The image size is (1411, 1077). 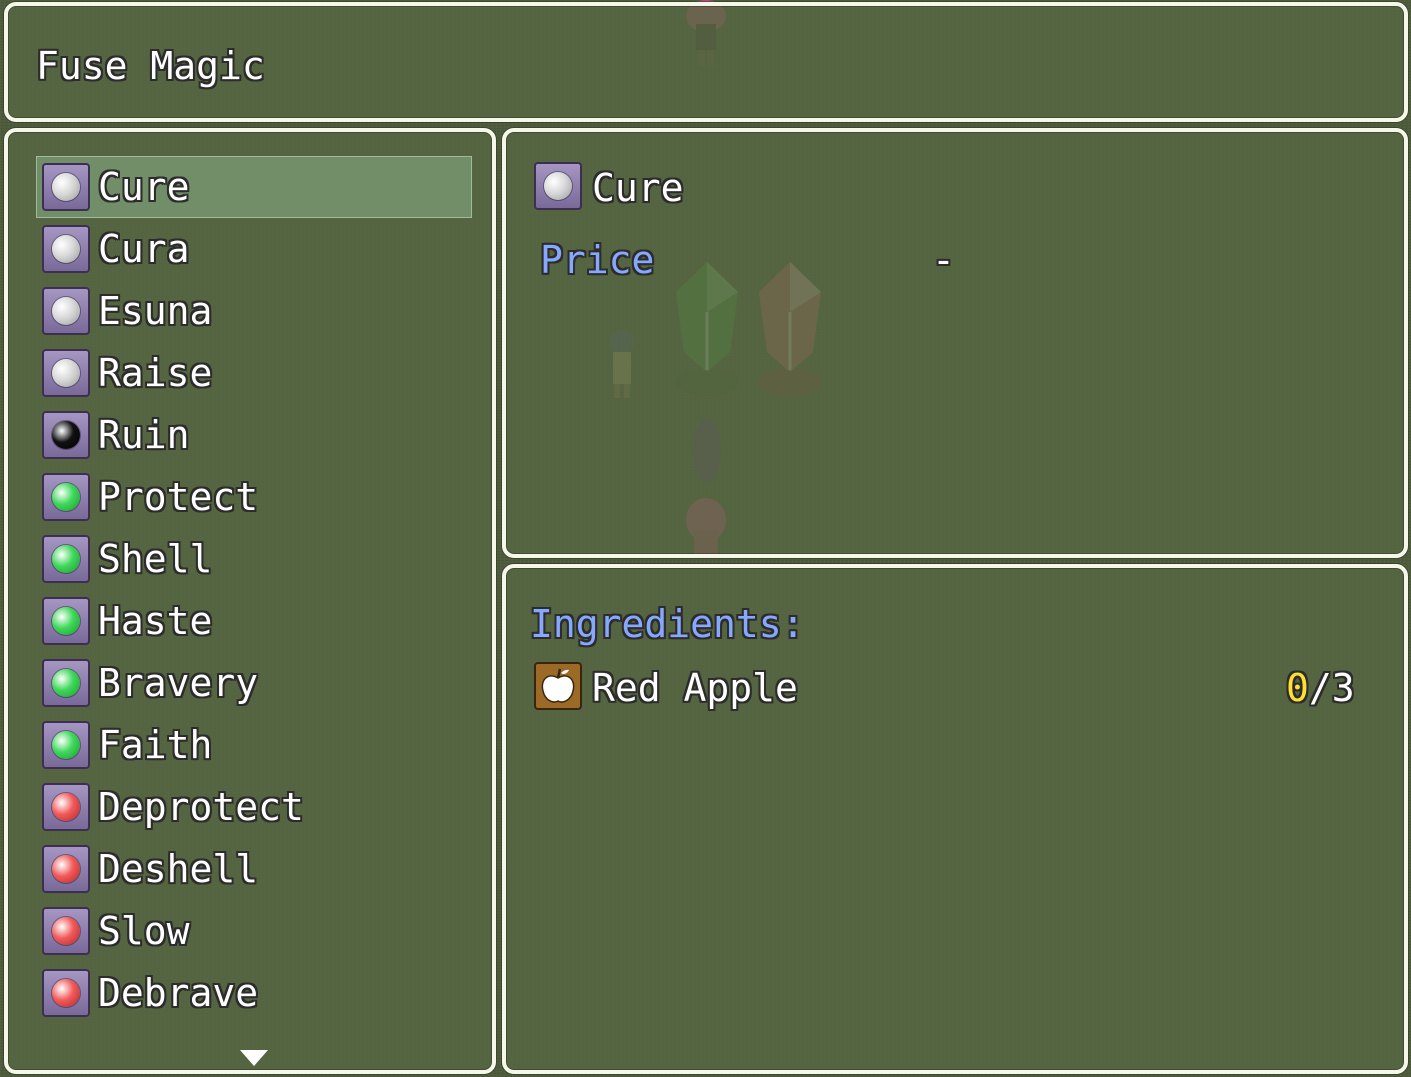 What do you see at coordinates (178, 993) in the screenshot?
I see `magic-list-item-label: Debrave` at bounding box center [178, 993].